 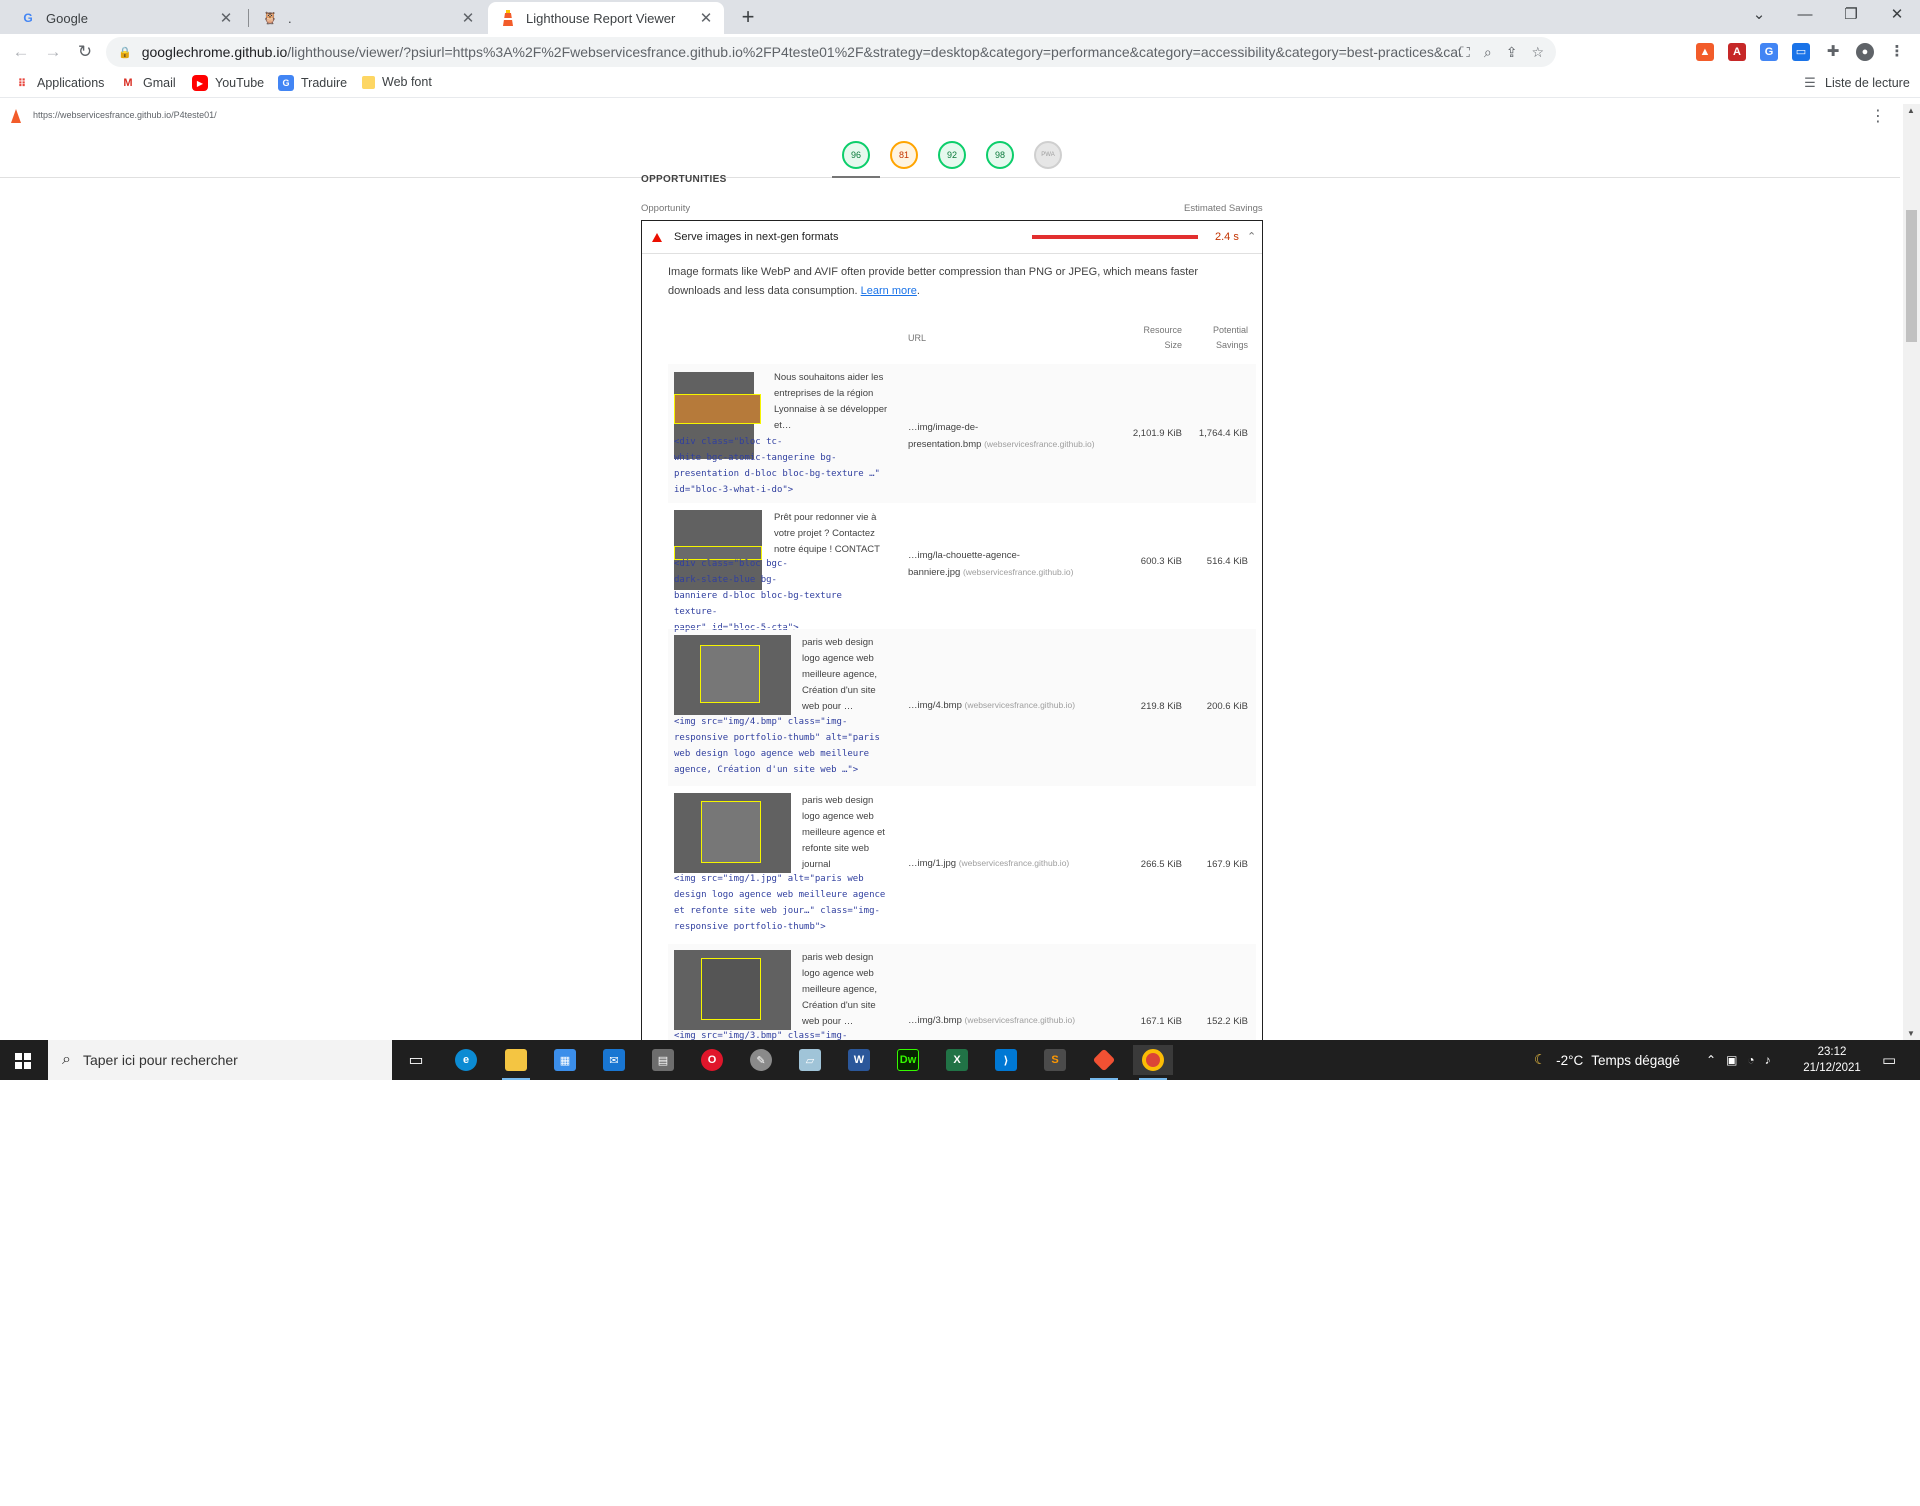 What do you see at coordinates (397, 82) in the screenshot?
I see `bookmark-web-font: Web font` at bounding box center [397, 82].